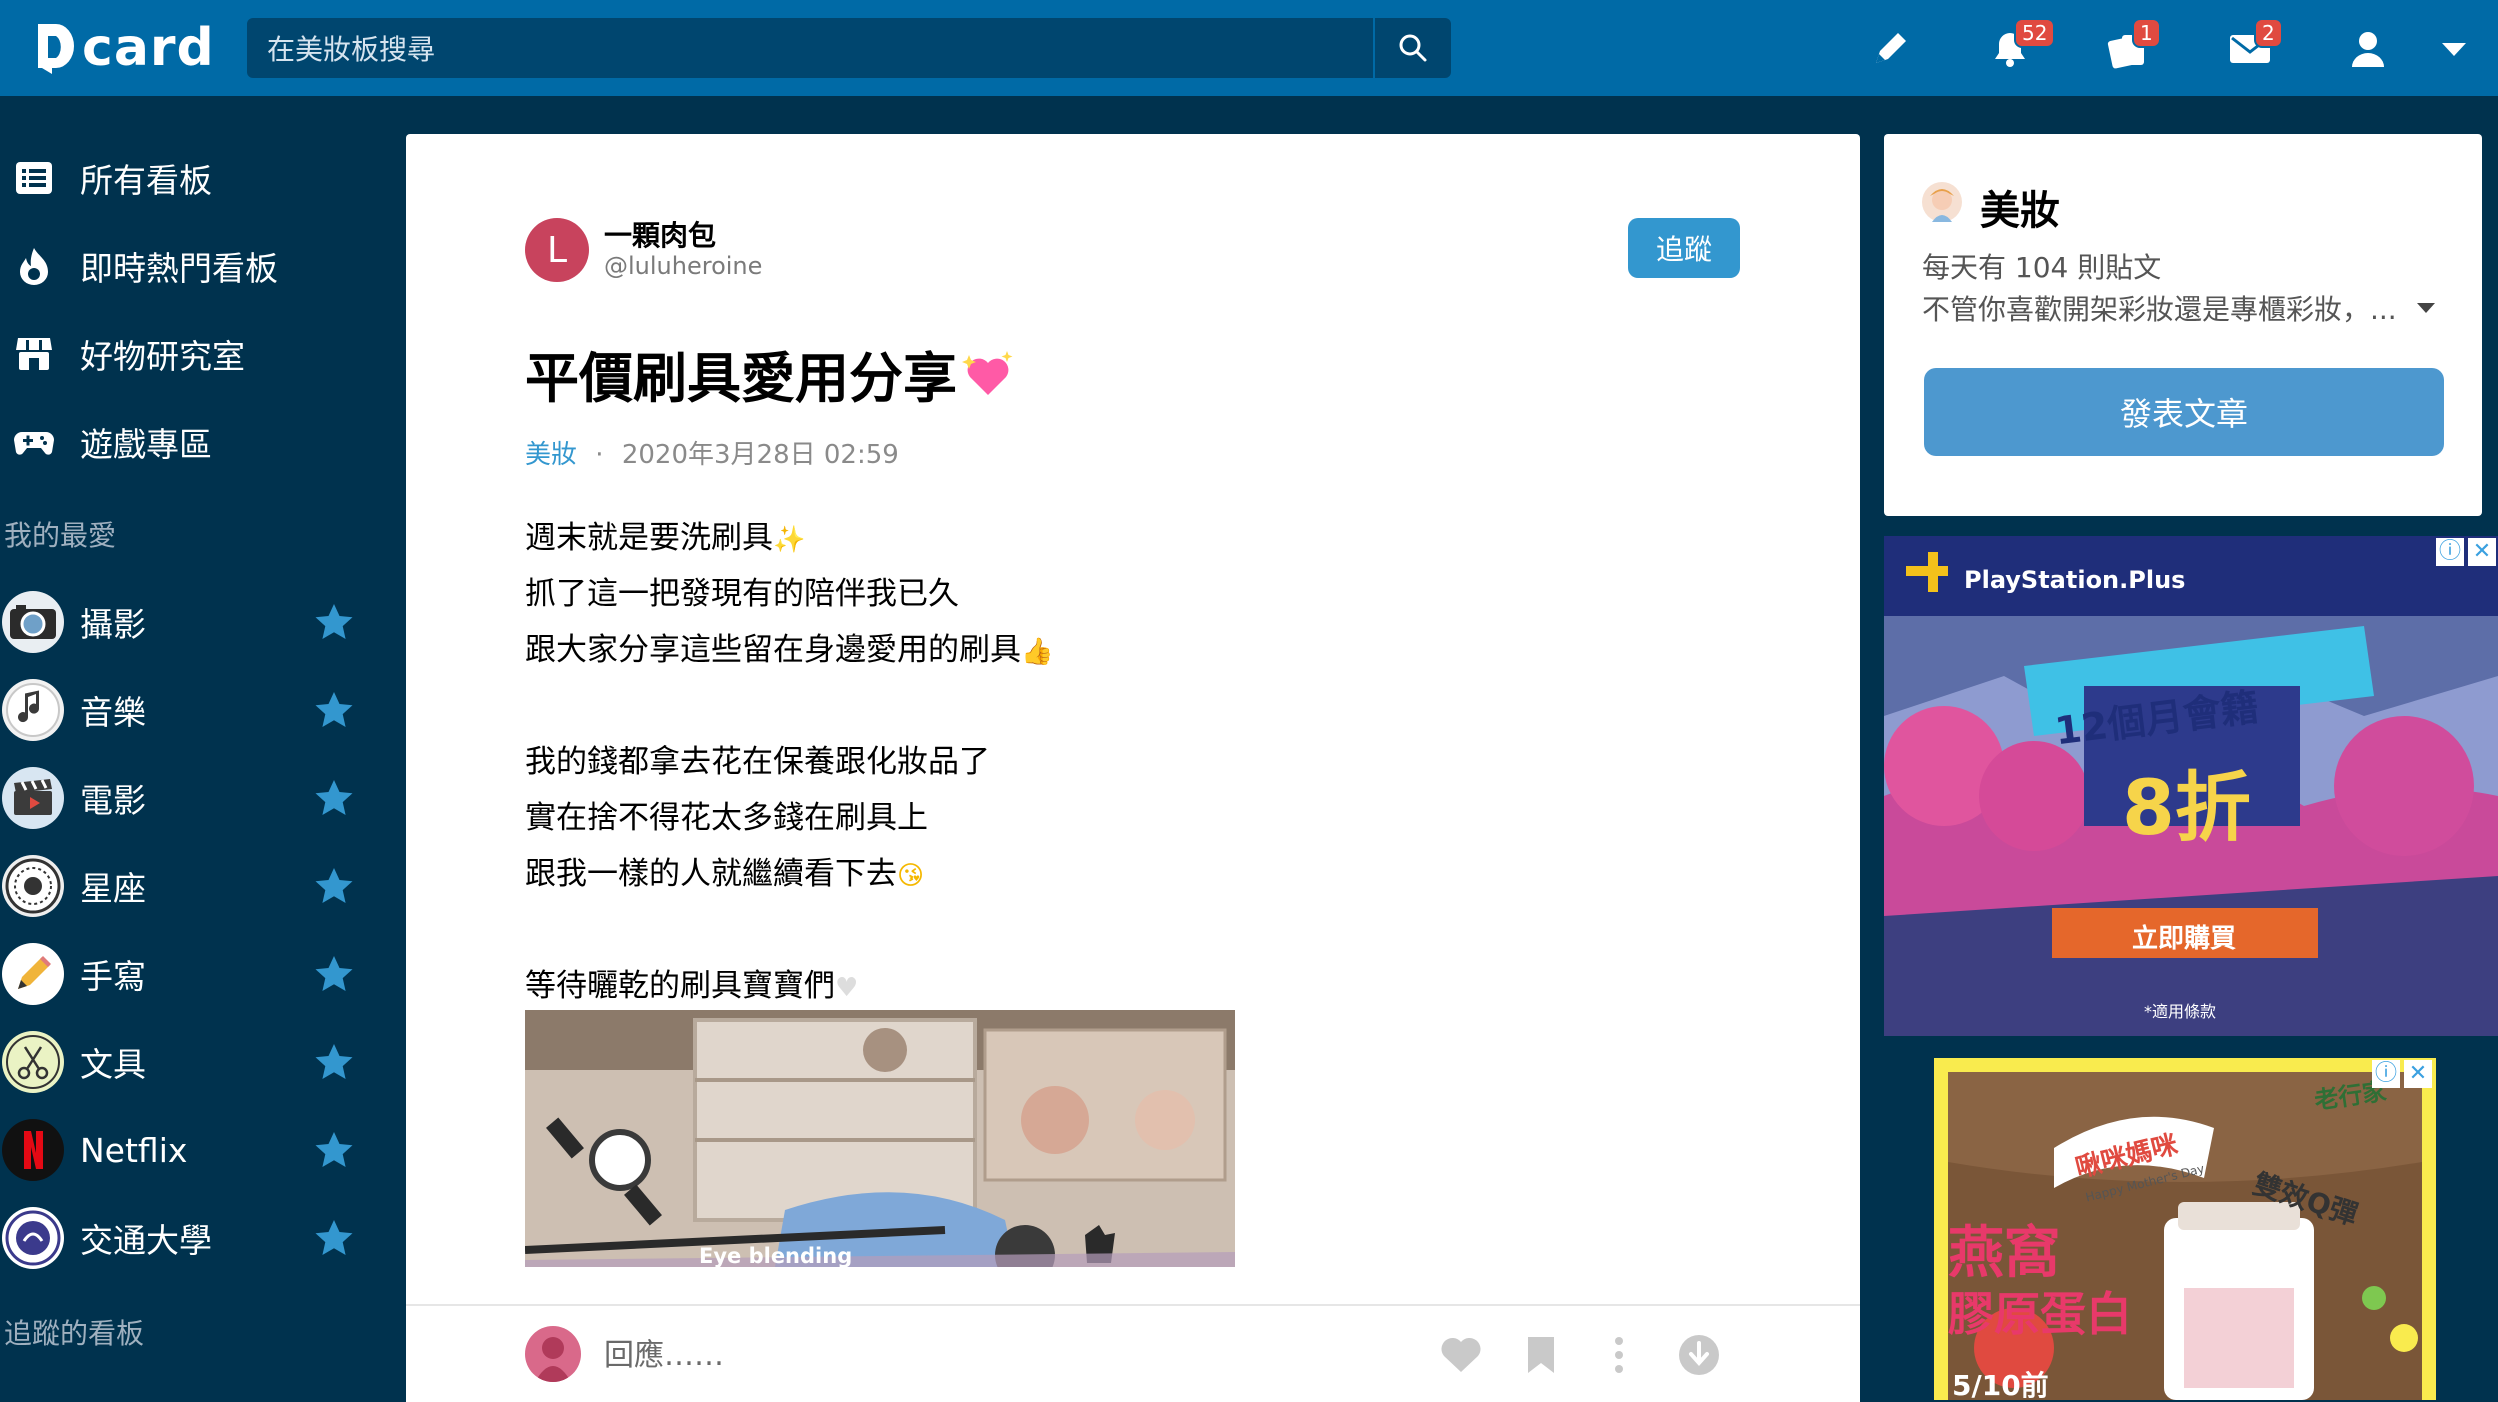 The image size is (2498, 1402). What do you see at coordinates (553, 1359) in the screenshot?
I see `user-silhouette-icon` at bounding box center [553, 1359].